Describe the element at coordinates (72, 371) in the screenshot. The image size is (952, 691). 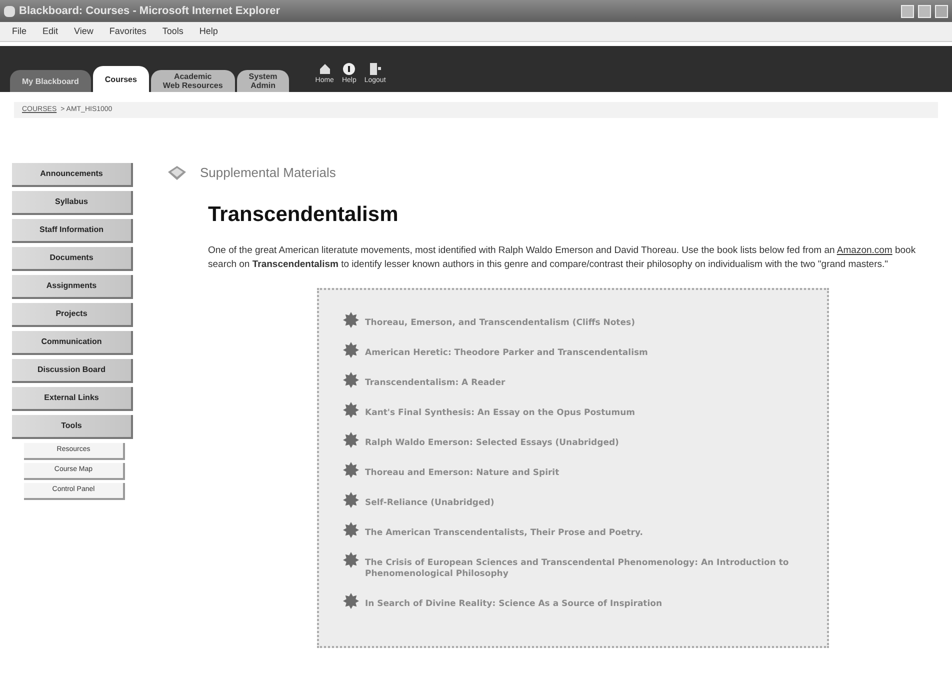
I see `nav-button: Discussion Board` at that location.